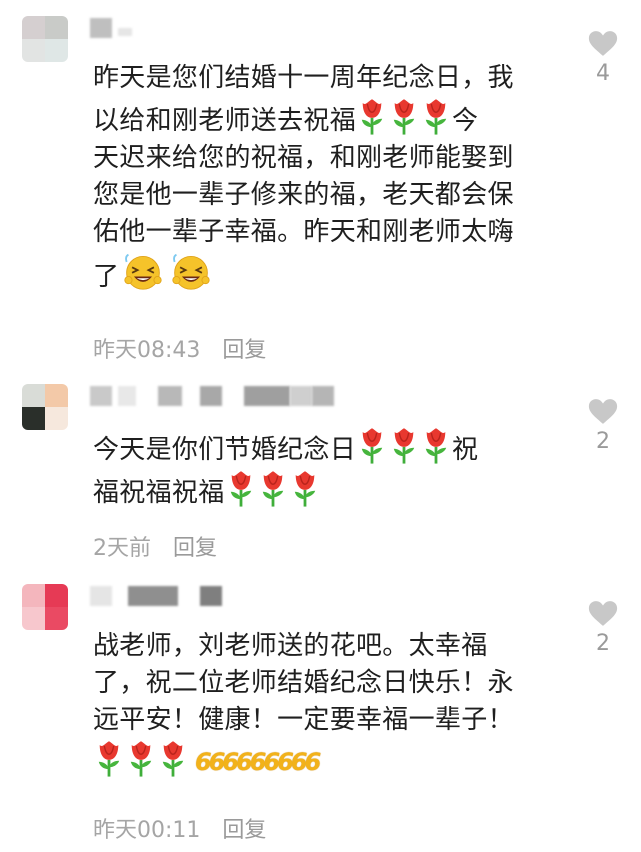  I want to click on comment-meta: 昨天00:11 回复, so click(179, 828).